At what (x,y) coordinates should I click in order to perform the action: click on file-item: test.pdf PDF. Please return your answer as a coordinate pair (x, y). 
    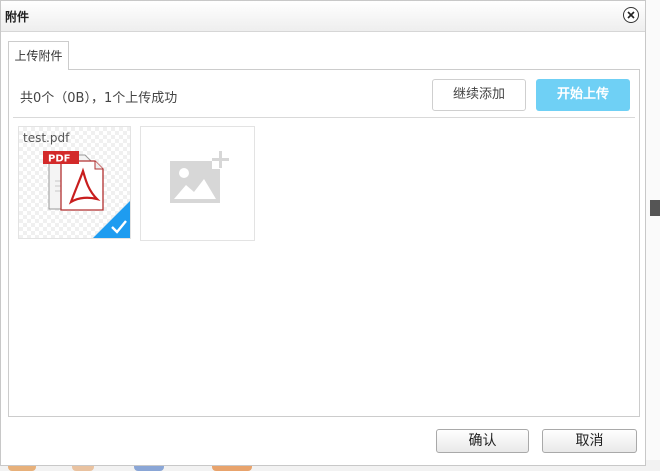
    Looking at the image, I should click on (74, 182).